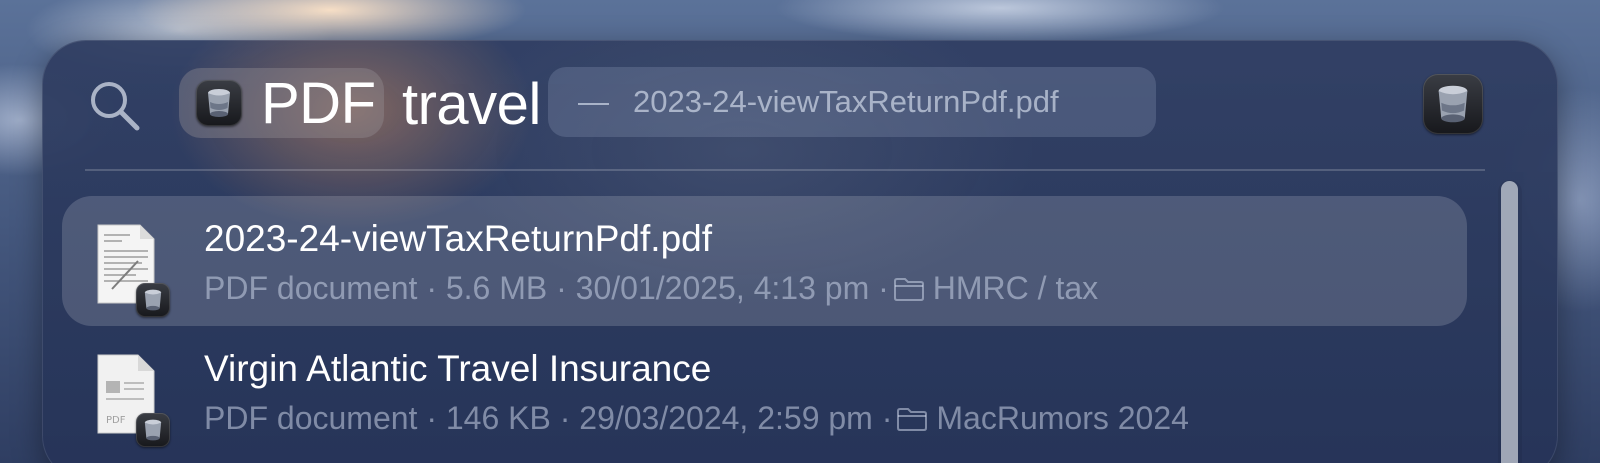 This screenshot has height=463, width=1600. I want to click on autocomplete-suggestion: — 2023-24-viewTaxReturnPdf.pdf, so click(852, 102).